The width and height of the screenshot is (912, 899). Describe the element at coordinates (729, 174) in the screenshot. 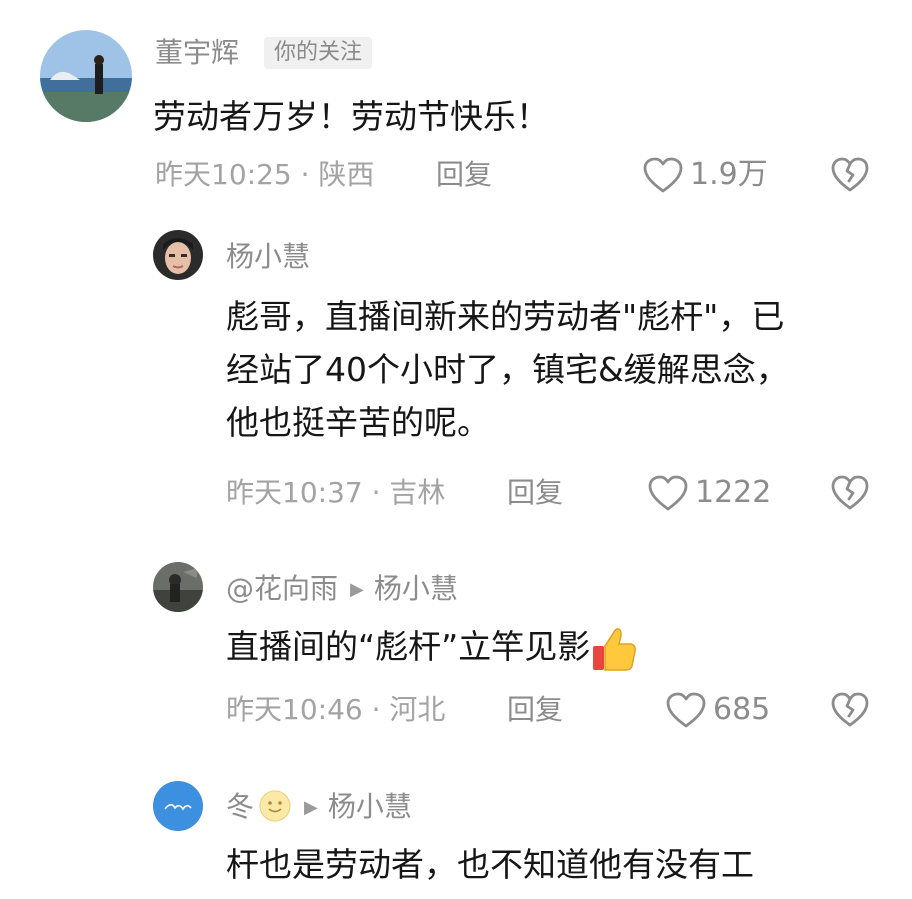

I see `like-count: 1.9万` at that location.